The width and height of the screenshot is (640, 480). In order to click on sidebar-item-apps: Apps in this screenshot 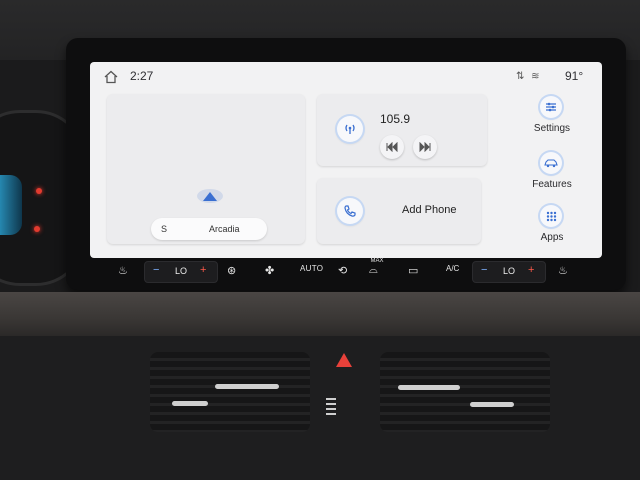, I will do `click(552, 230)`.